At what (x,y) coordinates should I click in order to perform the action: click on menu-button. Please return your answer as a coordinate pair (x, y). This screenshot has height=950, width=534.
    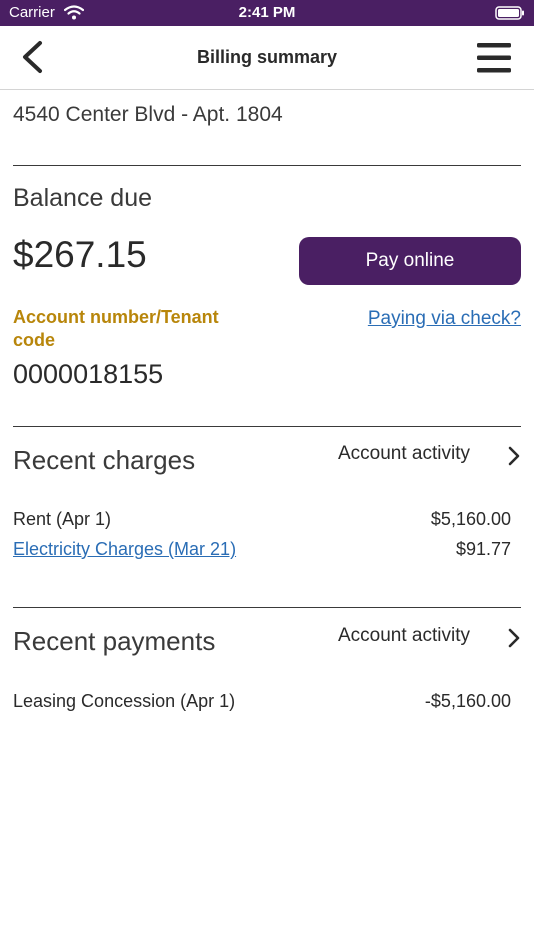
    Looking at the image, I should click on (494, 58).